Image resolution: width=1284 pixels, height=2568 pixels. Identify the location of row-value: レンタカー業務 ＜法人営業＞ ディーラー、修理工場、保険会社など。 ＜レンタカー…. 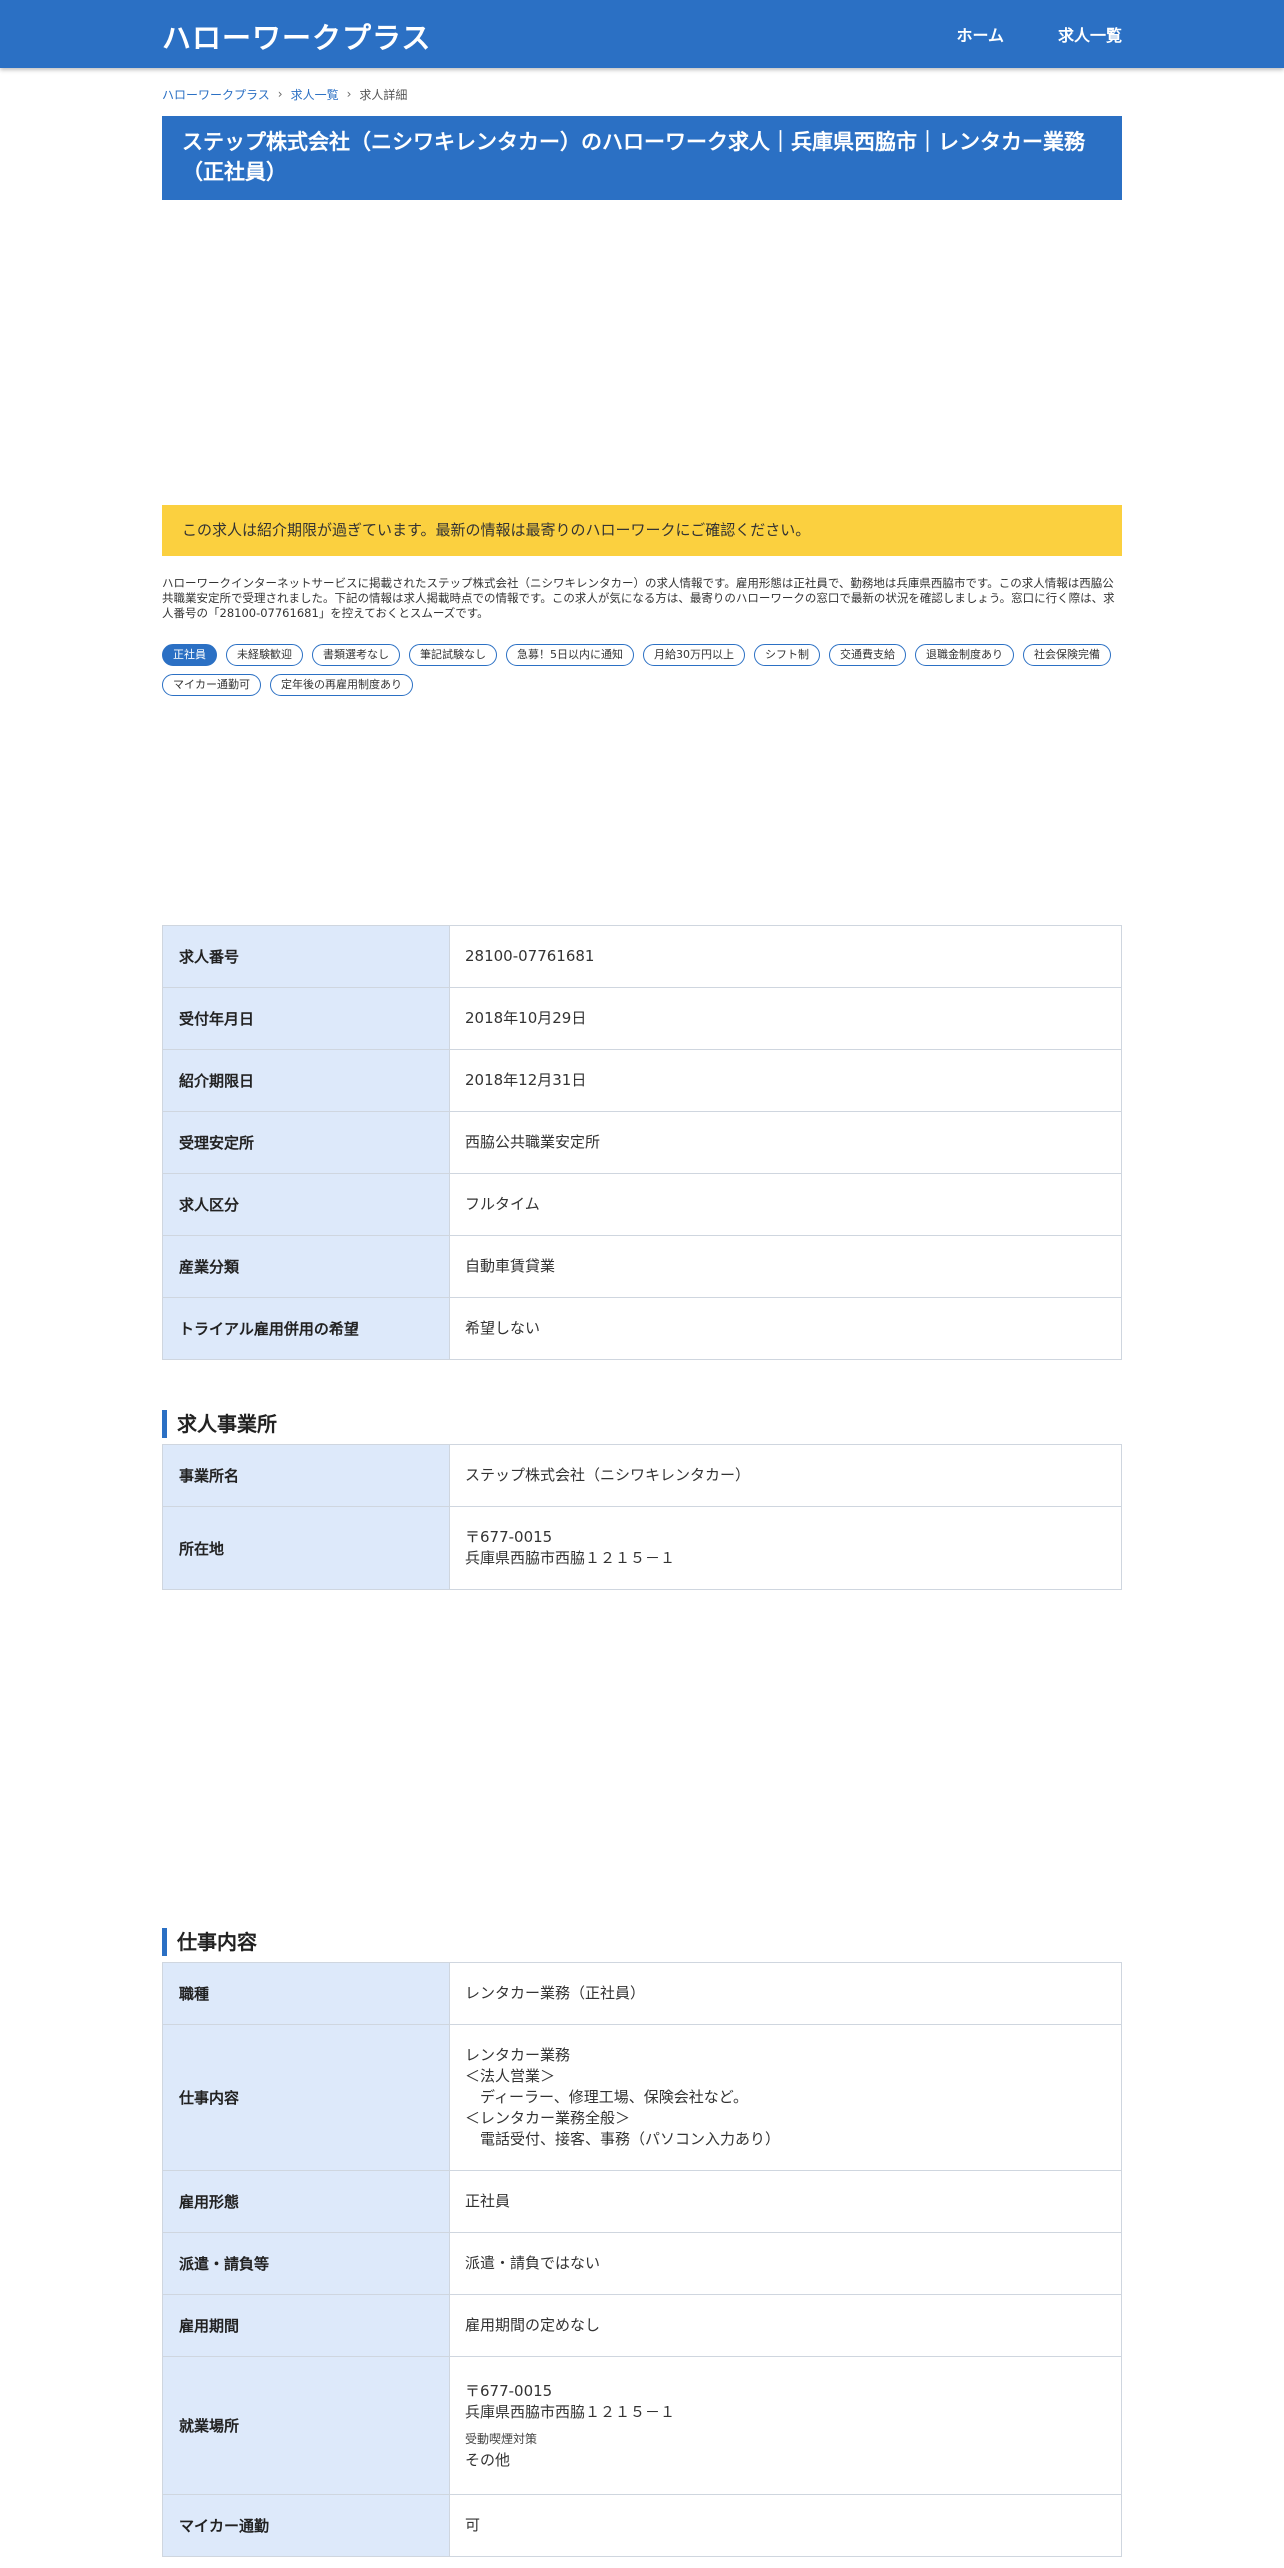
(785, 2097).